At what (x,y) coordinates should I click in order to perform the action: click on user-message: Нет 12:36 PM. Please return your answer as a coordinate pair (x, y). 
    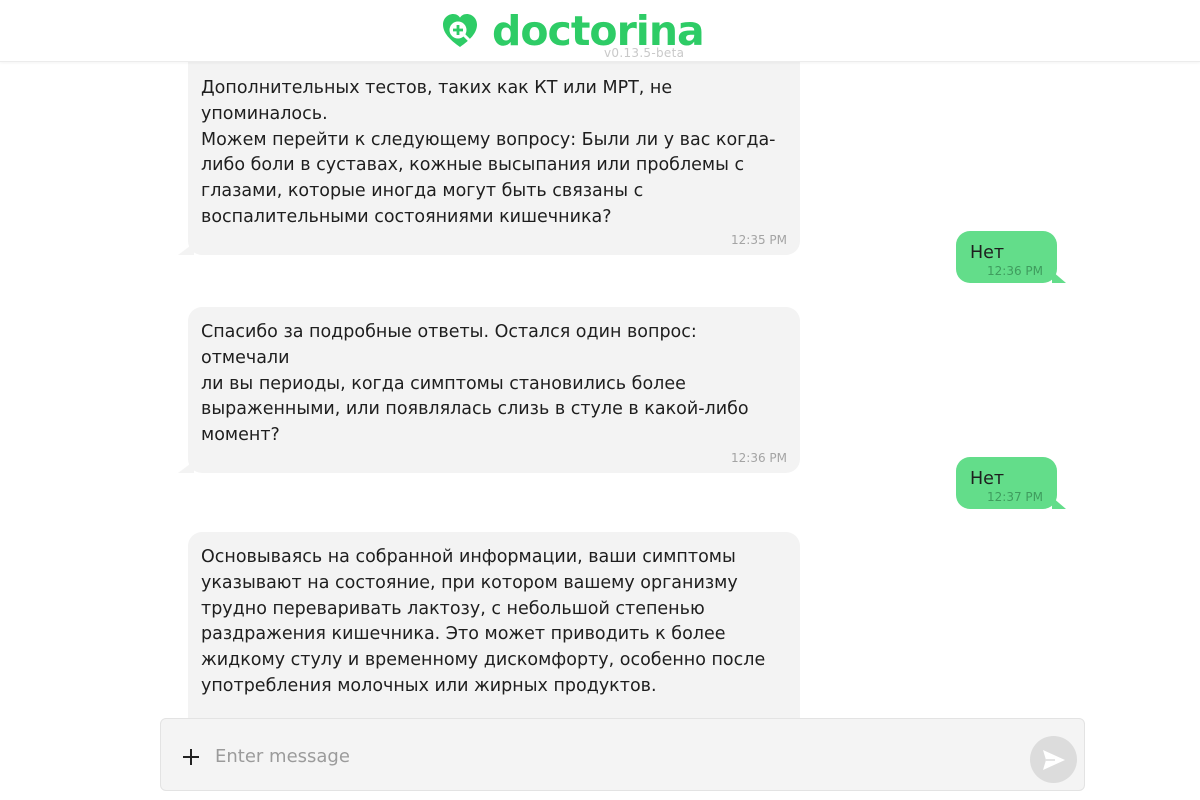
    Looking at the image, I should click on (1011, 257).